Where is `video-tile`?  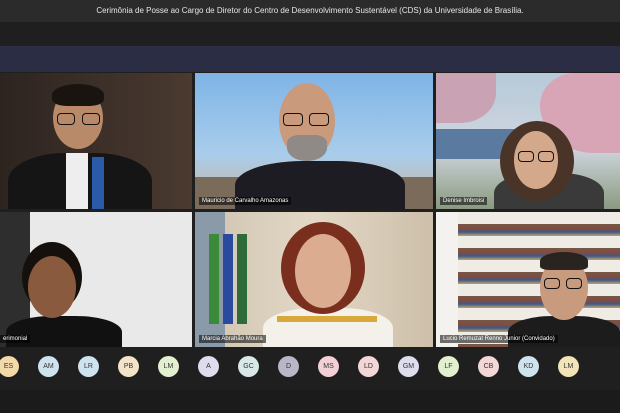 video-tile is located at coordinates (96, 141).